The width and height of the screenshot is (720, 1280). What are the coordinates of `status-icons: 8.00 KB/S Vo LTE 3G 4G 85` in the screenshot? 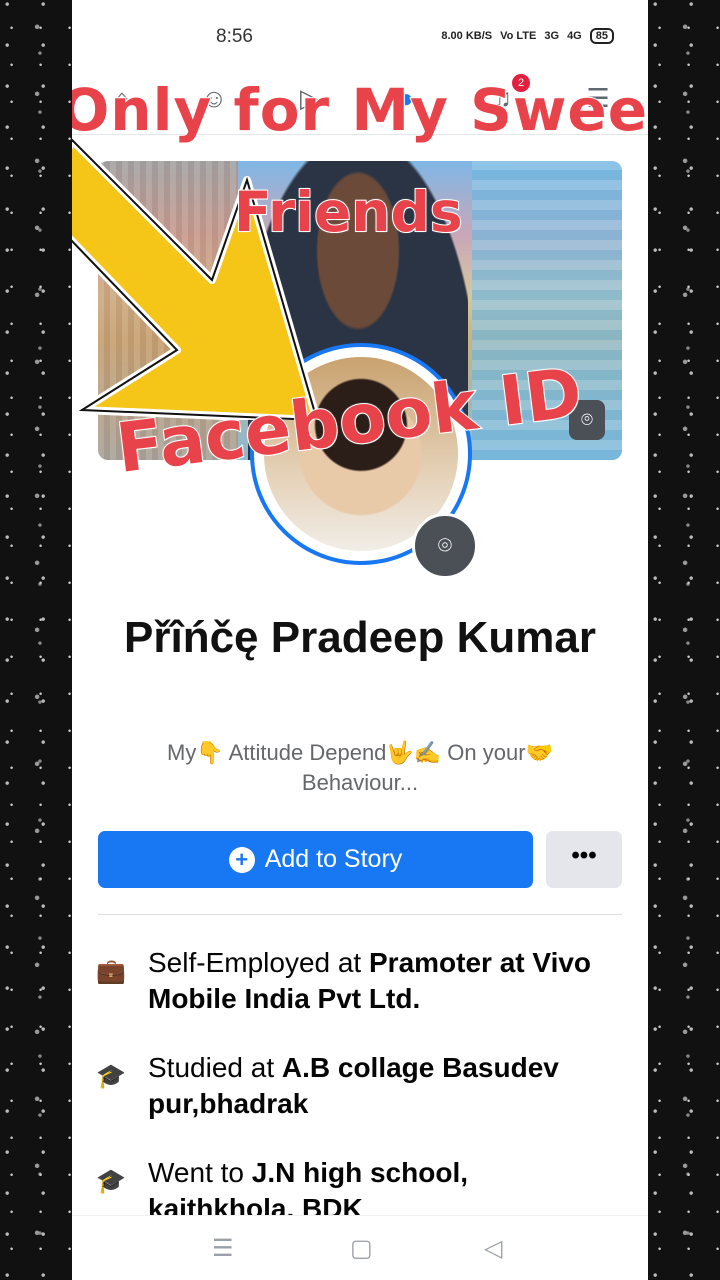 It's located at (527, 36).